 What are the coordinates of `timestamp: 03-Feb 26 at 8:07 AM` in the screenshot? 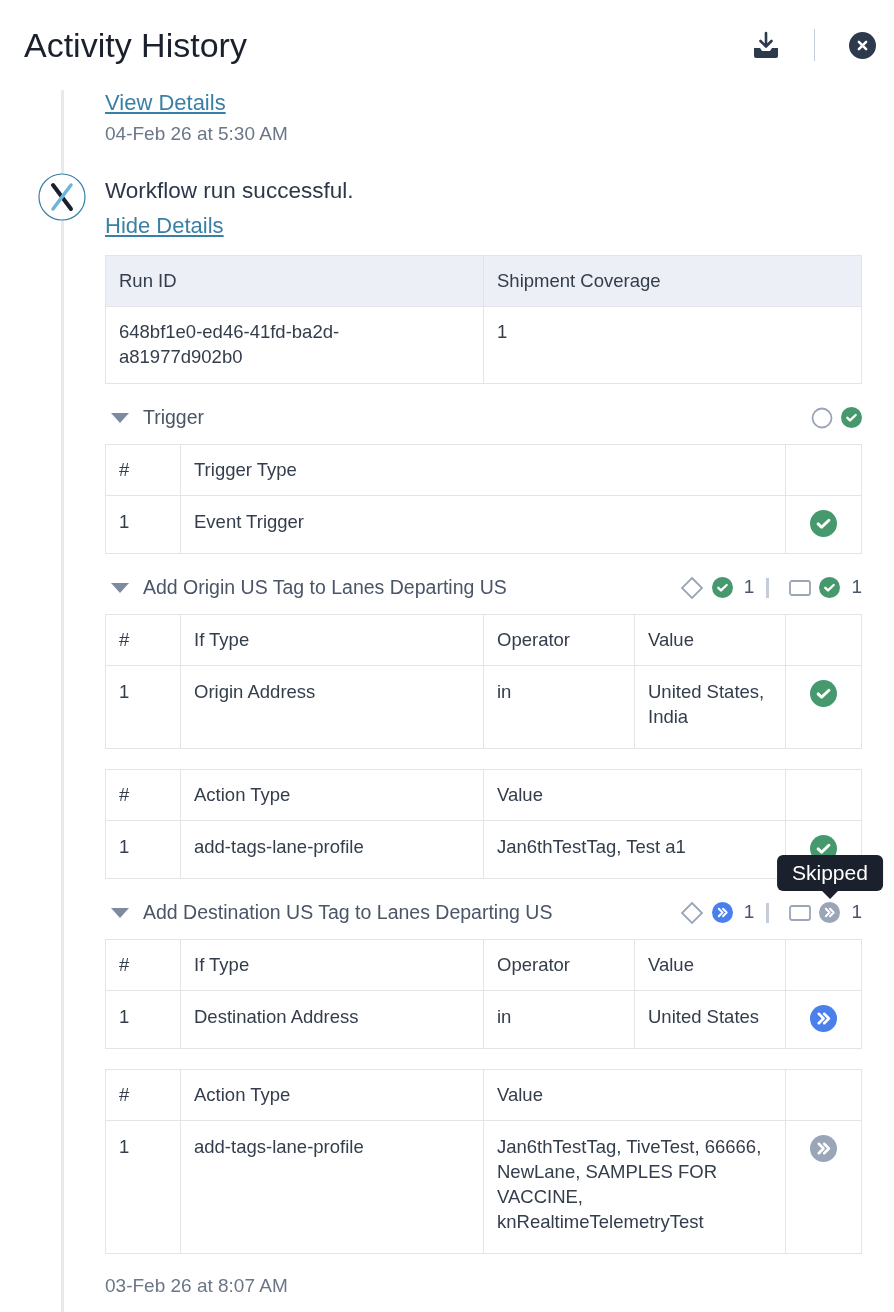 It's located at (197, 1285).